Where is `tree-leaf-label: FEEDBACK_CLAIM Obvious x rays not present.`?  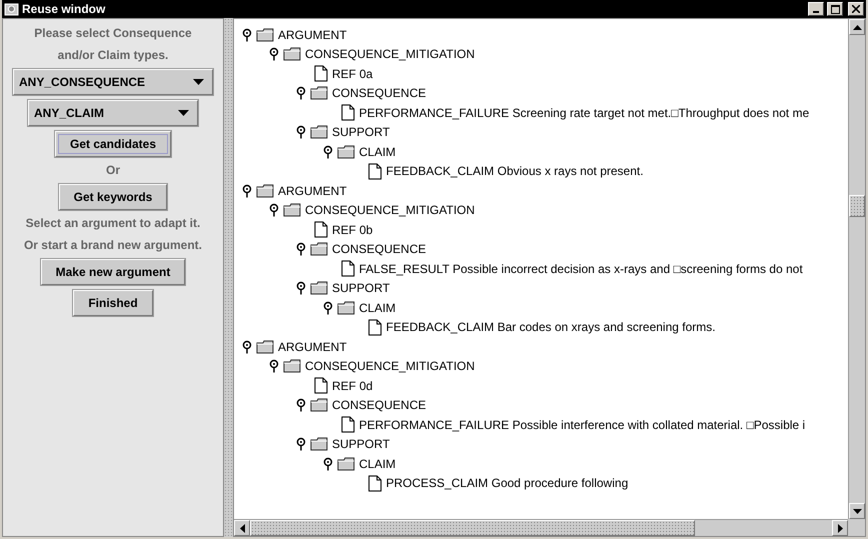
tree-leaf-label: FEEDBACK_CLAIM Obvious x rays not present. is located at coordinates (515, 171).